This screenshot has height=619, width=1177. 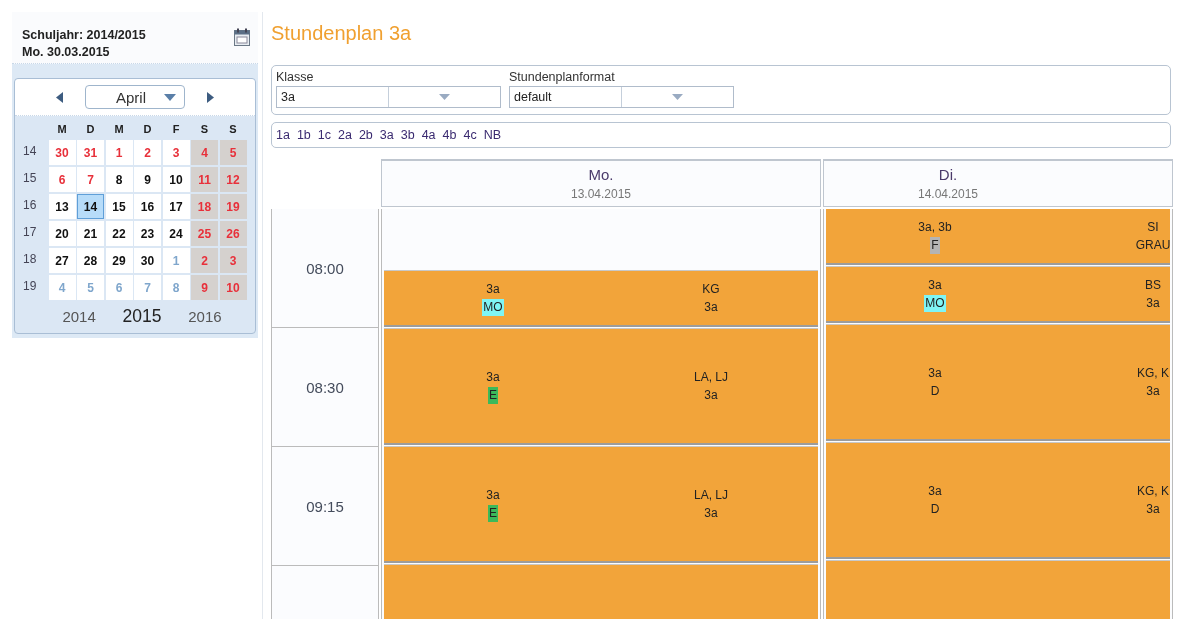 What do you see at coordinates (62, 260) in the screenshot?
I see `calendar-day: 27` at bounding box center [62, 260].